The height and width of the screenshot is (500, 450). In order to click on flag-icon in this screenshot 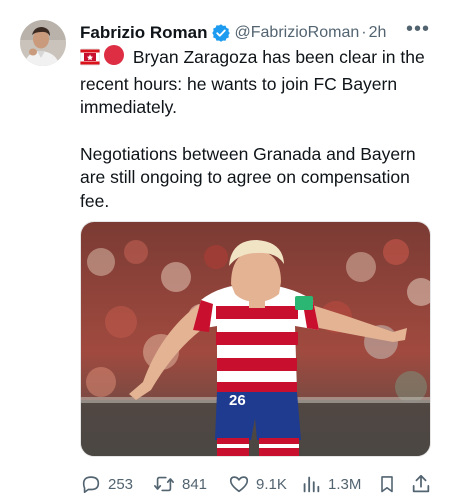, I will do `click(90, 60)`.